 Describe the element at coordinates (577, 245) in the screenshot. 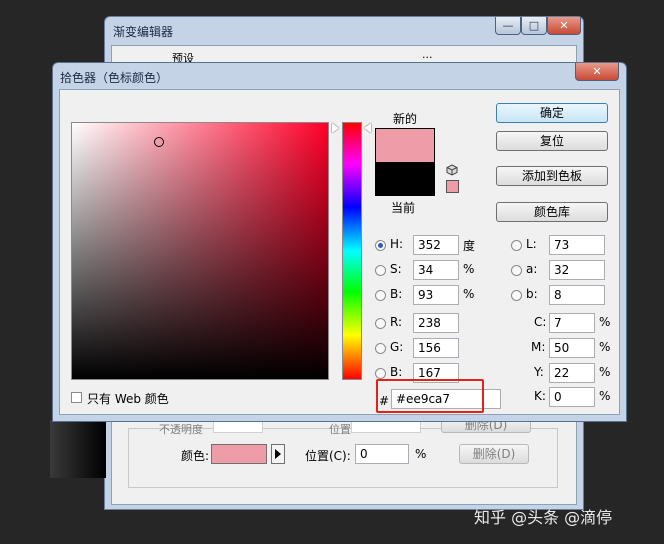

I see `lab-l-input: 73` at that location.